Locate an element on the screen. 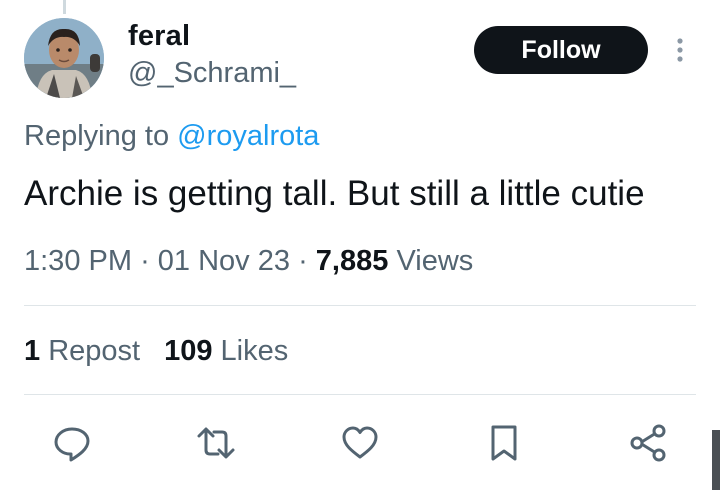 This screenshot has width=720, height=490. engagement-stats: 1 Repost 109 Likes is located at coordinates (156, 351).